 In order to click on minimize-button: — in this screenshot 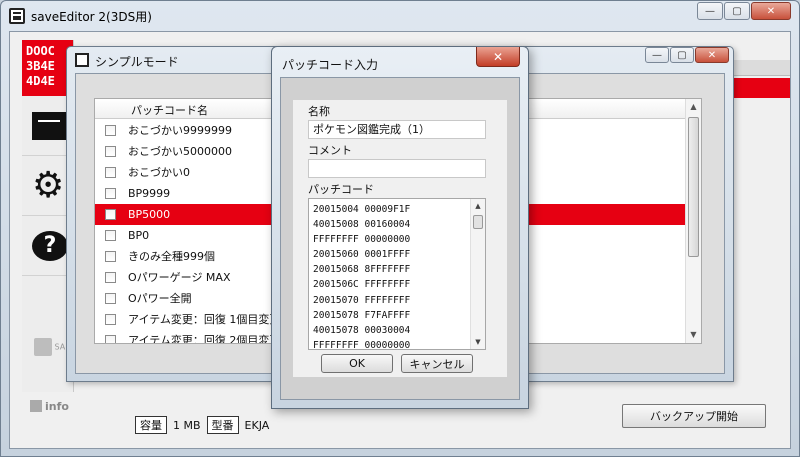, I will do `click(710, 11)`.